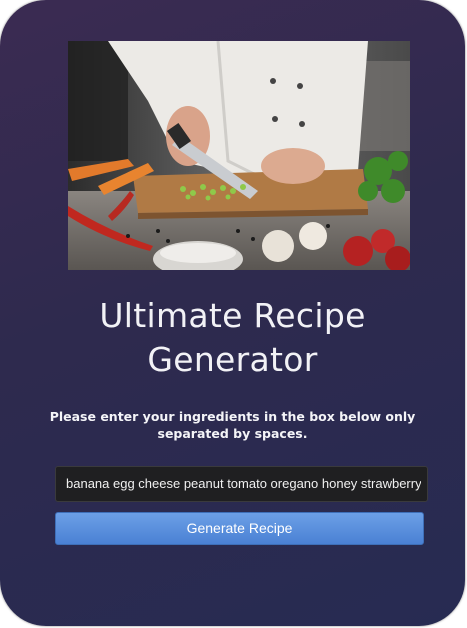 The width and height of the screenshot is (467, 628). What do you see at coordinates (239, 528) in the screenshot?
I see `generate-recipe-button: Generate Recipe` at bounding box center [239, 528].